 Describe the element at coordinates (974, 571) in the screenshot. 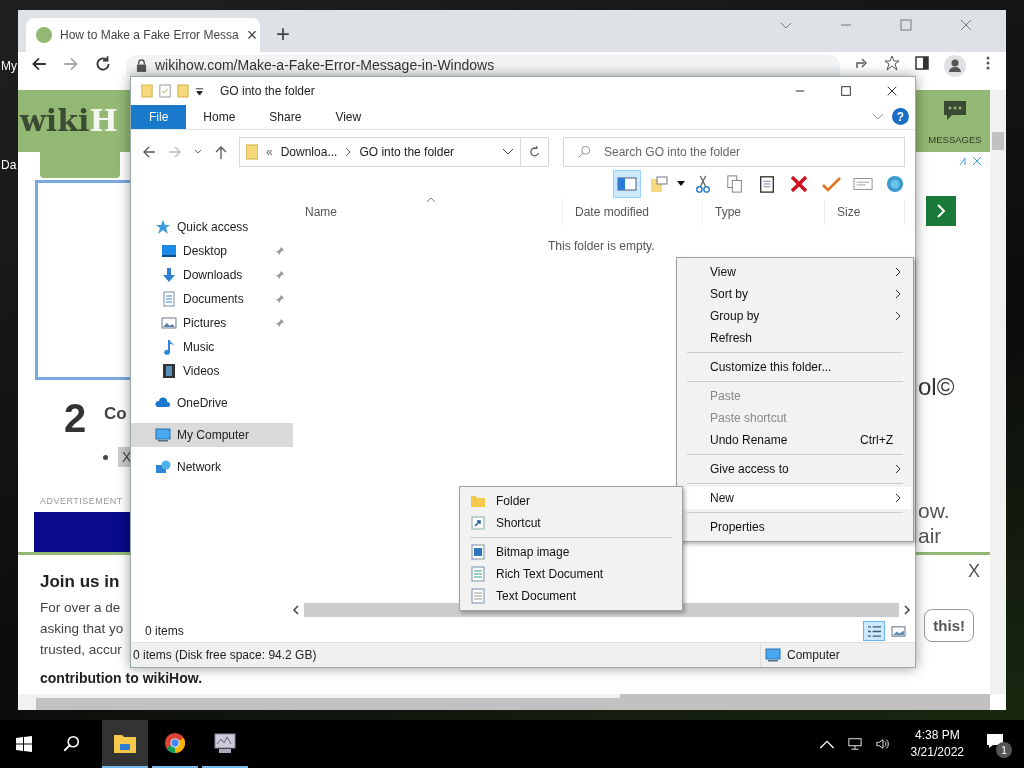

I see `close-banner-button: X` at that location.